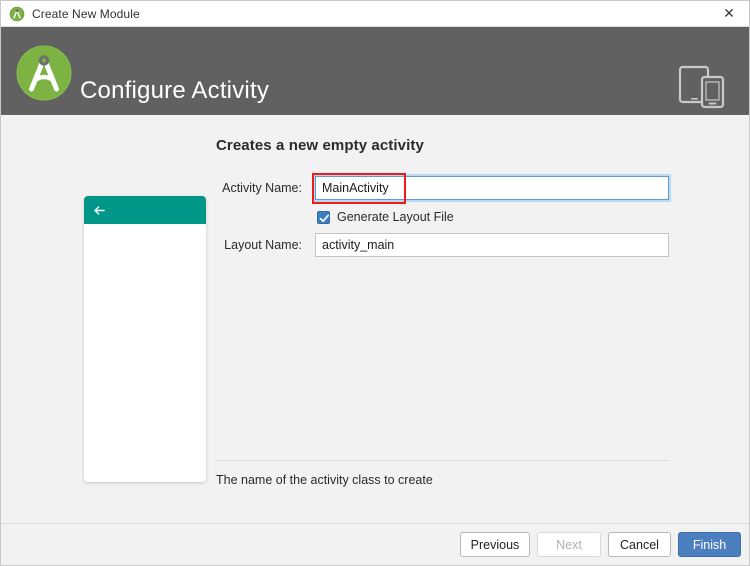  What do you see at coordinates (145, 210) in the screenshot?
I see `preview-appbar` at bounding box center [145, 210].